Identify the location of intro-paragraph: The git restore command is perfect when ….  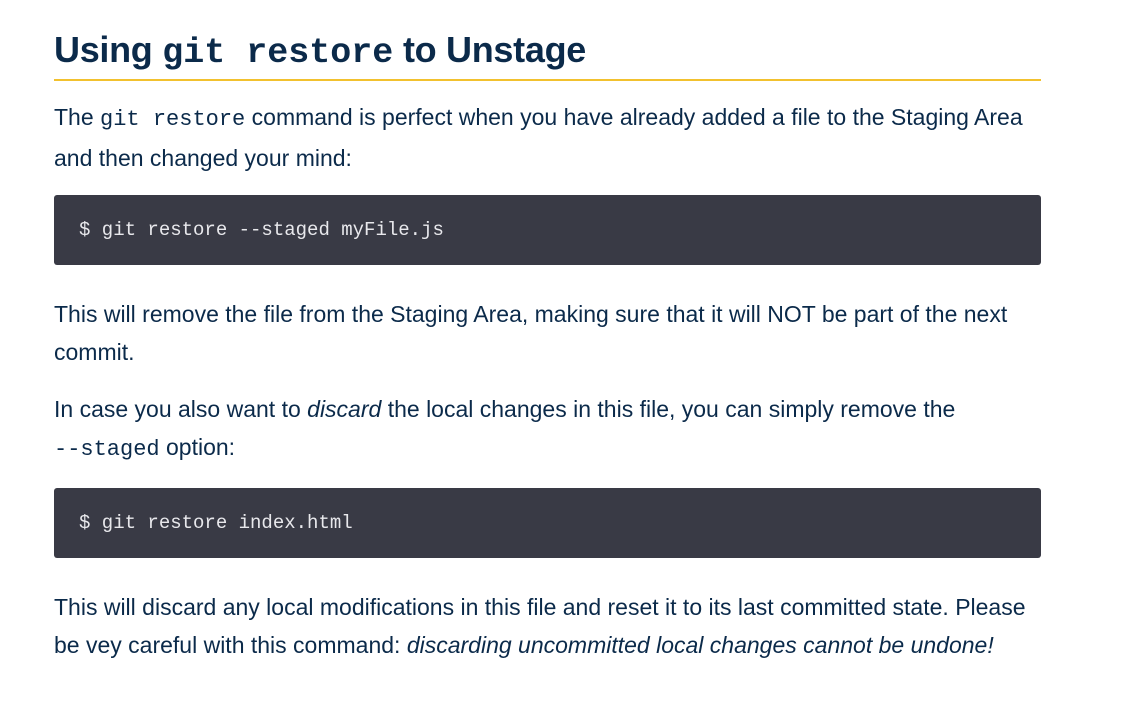
(547, 137).